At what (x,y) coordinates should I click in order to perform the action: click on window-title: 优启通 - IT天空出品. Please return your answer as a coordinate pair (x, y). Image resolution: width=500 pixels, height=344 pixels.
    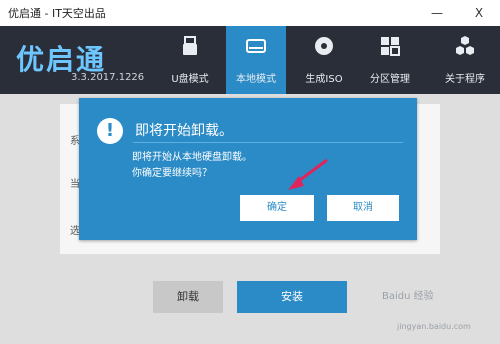
    Looking at the image, I should click on (57, 13).